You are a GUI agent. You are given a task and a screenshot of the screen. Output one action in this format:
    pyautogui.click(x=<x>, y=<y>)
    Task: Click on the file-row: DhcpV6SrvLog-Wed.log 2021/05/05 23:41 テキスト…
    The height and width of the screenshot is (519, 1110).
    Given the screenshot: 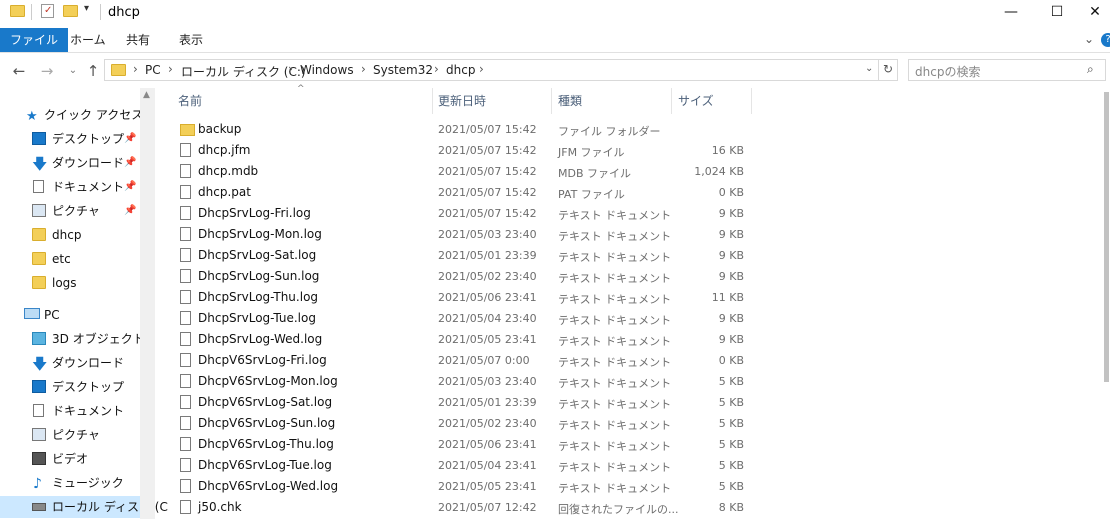 What is the action you would take?
    pyautogui.click(x=620, y=486)
    